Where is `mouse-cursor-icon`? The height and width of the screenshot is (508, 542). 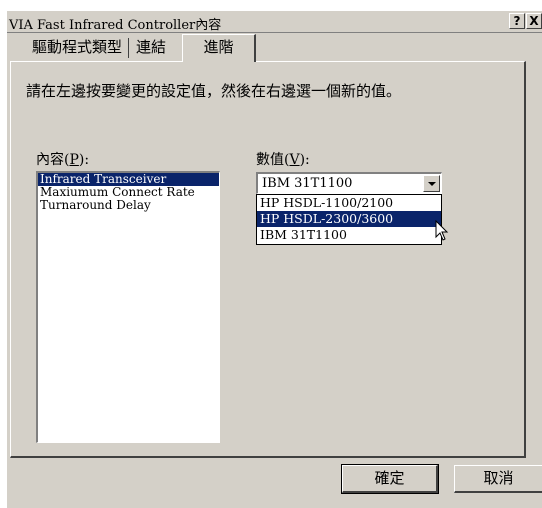 mouse-cursor-icon is located at coordinates (442, 230).